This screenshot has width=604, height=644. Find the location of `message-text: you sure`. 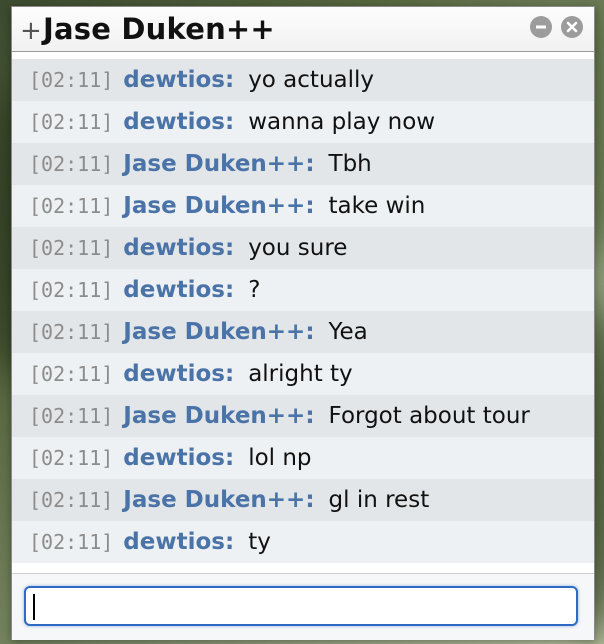

message-text: you sure is located at coordinates (298, 248).